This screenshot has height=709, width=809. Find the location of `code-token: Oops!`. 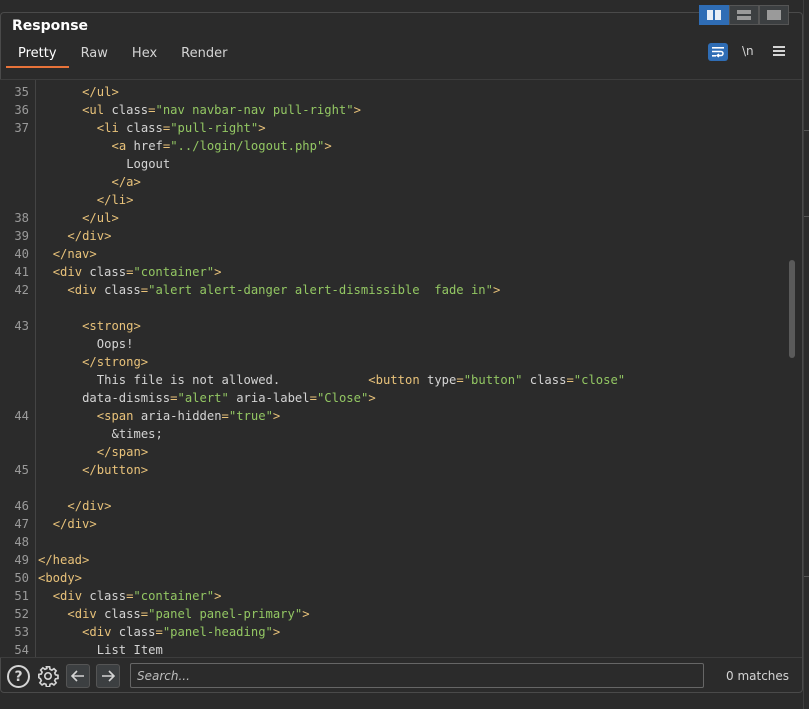

code-token: Oops! is located at coordinates (115, 344).